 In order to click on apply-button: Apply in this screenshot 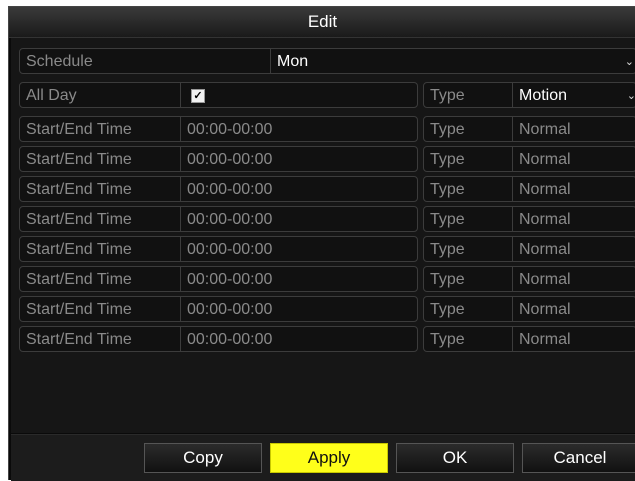, I will do `click(329, 458)`.